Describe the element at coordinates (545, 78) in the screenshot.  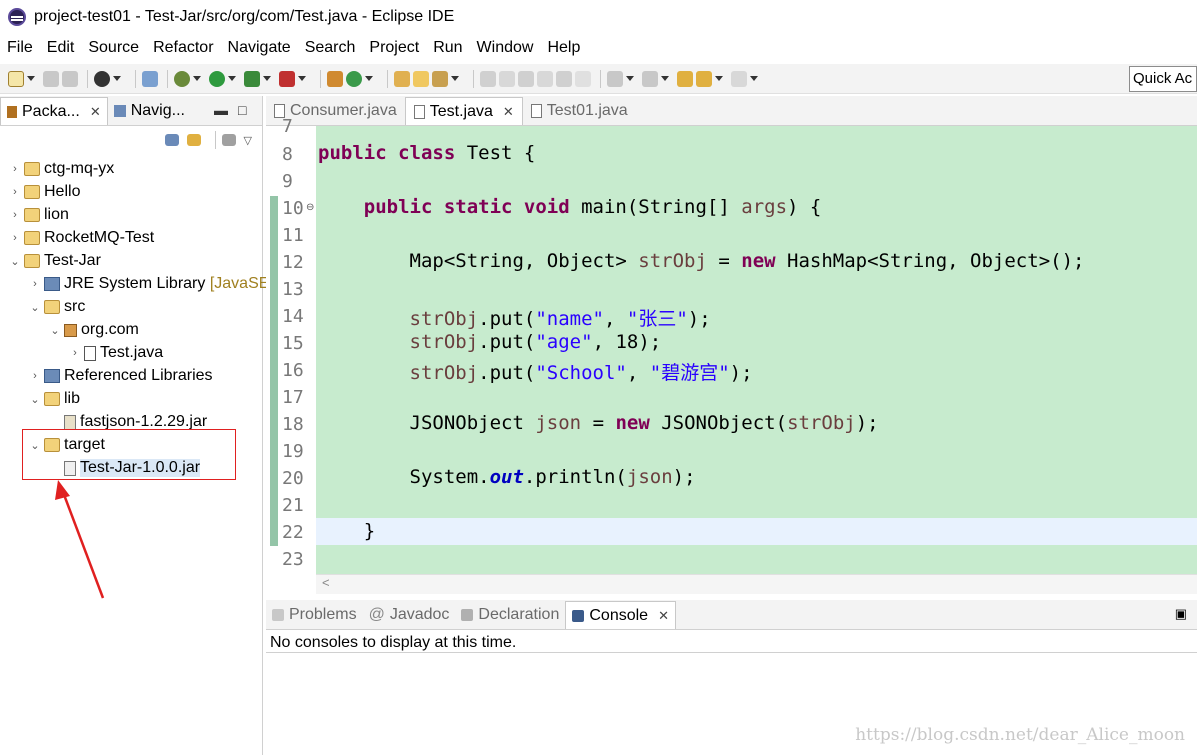
I see `block-selection-icon` at that location.